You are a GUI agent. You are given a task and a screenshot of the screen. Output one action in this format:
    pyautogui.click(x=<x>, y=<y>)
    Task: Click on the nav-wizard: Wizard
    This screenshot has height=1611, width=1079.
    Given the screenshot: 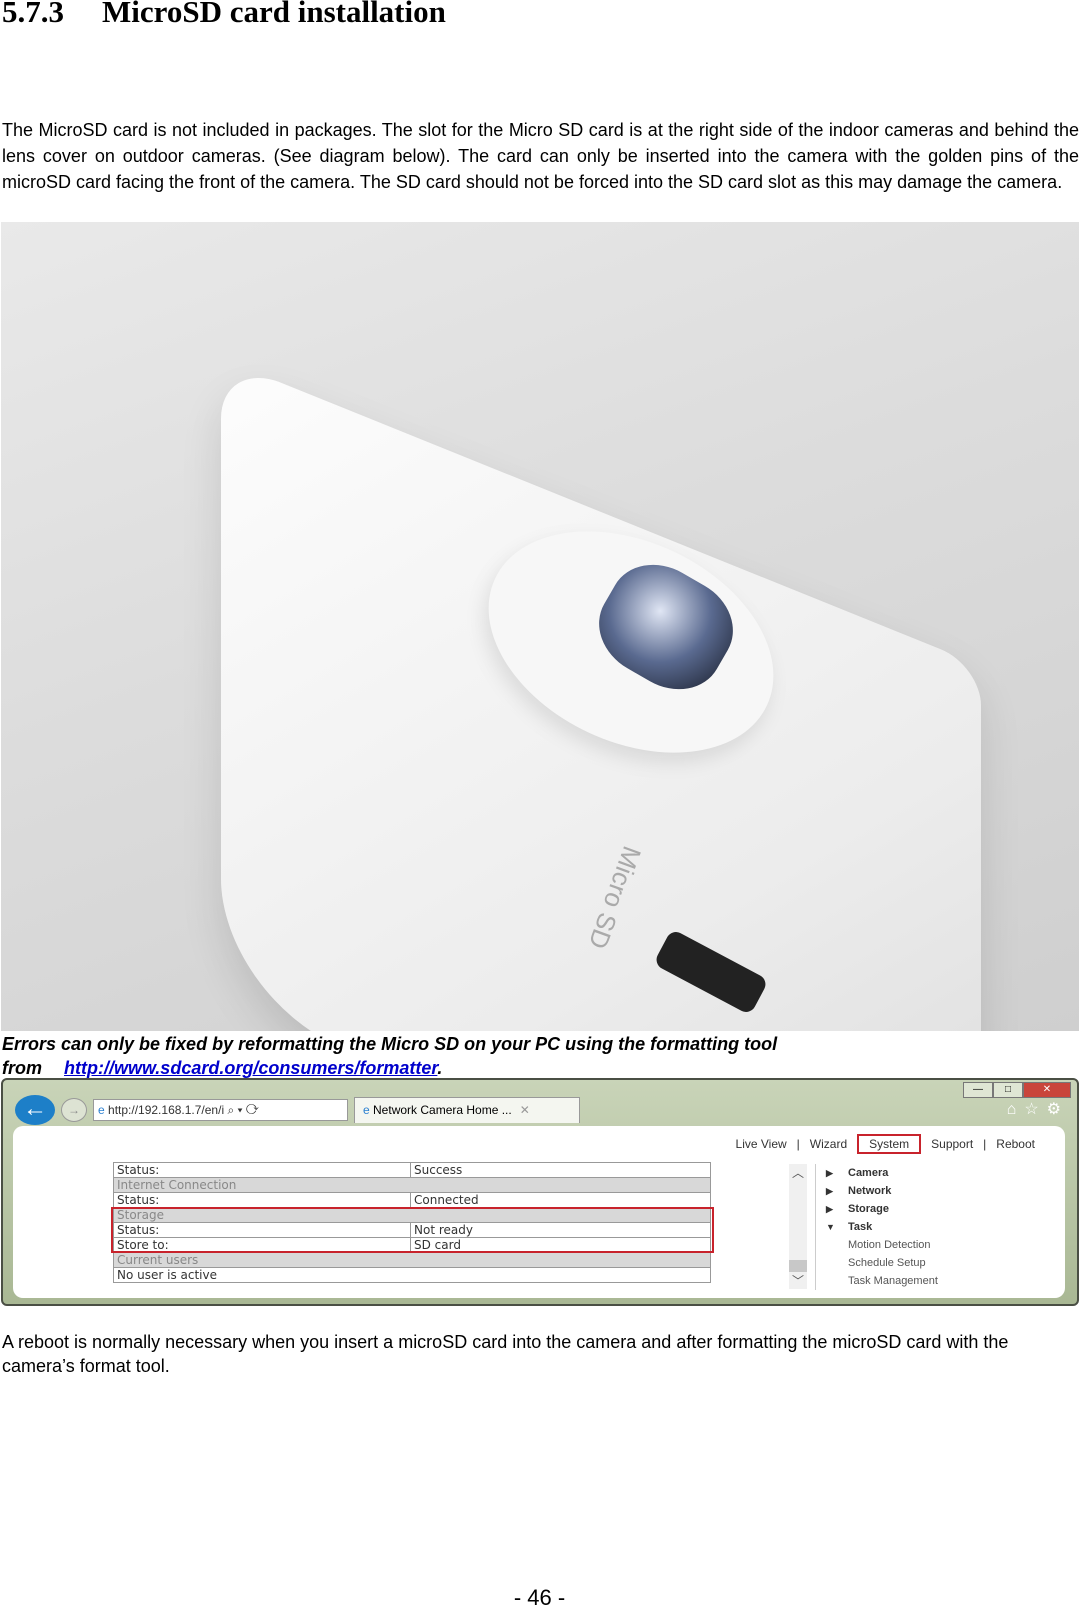 What is the action you would take?
    pyautogui.click(x=828, y=1144)
    